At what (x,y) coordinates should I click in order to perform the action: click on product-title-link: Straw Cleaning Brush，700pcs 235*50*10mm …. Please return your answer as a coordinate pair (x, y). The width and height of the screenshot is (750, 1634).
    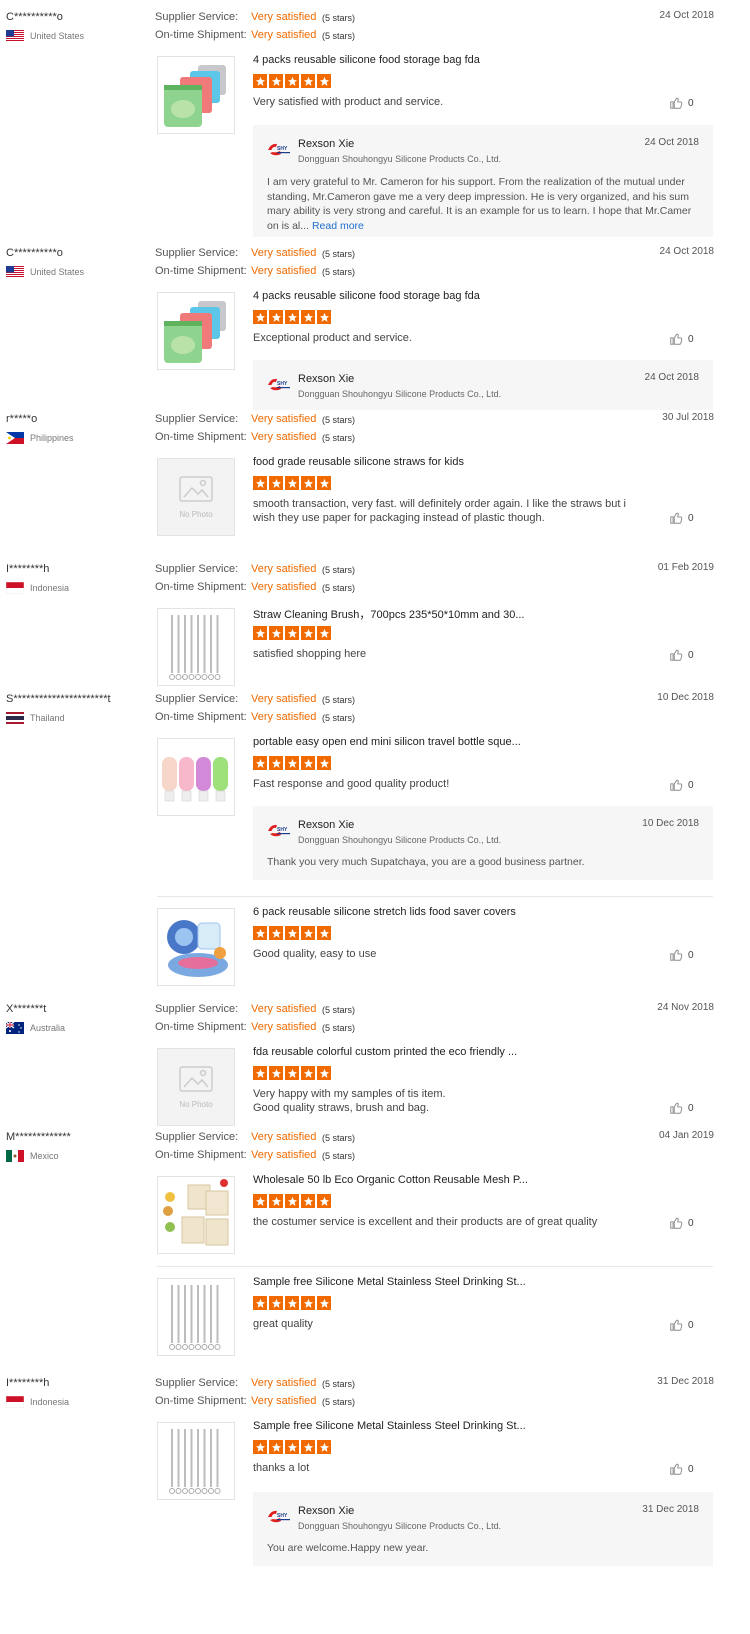
    Looking at the image, I should click on (389, 614).